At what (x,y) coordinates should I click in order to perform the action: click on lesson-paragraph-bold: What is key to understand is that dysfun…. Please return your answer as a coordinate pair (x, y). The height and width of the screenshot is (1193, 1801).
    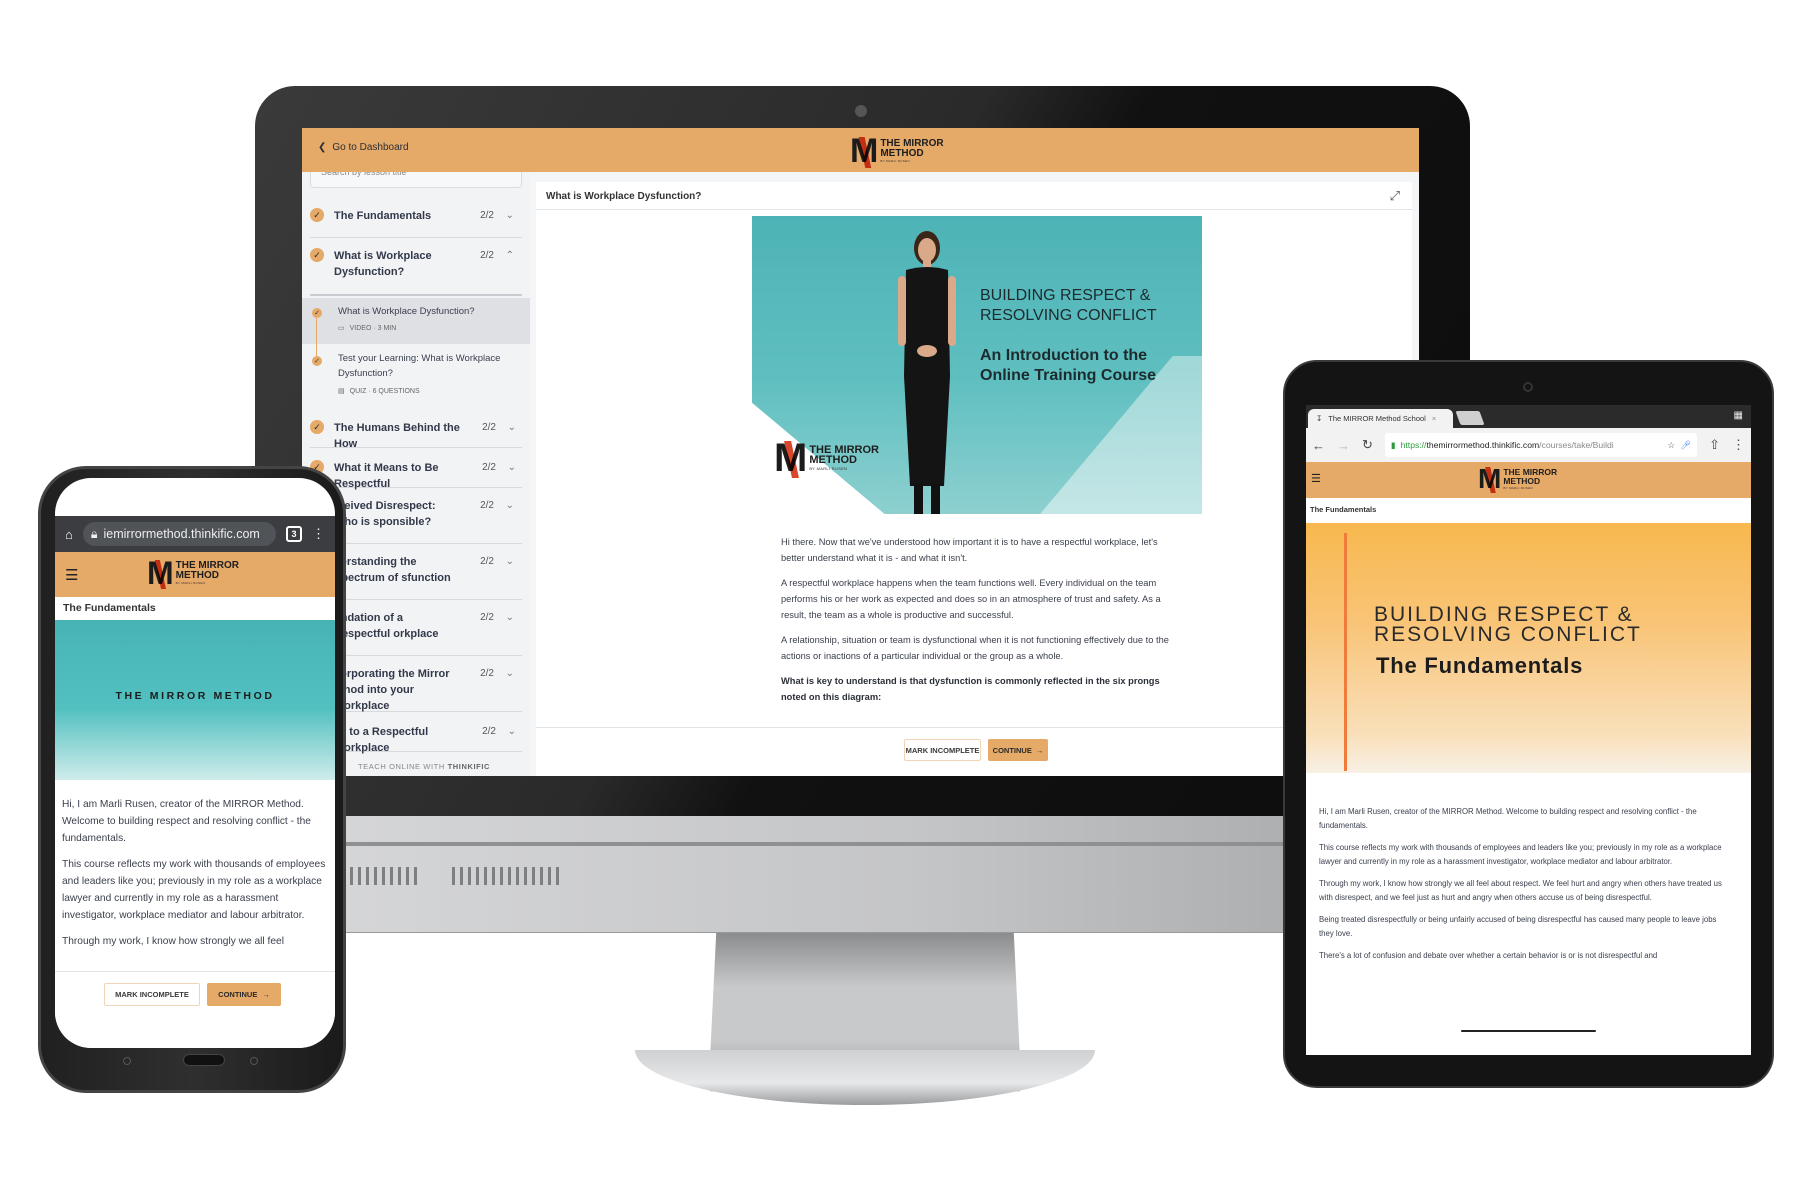
    Looking at the image, I should click on (970, 689).